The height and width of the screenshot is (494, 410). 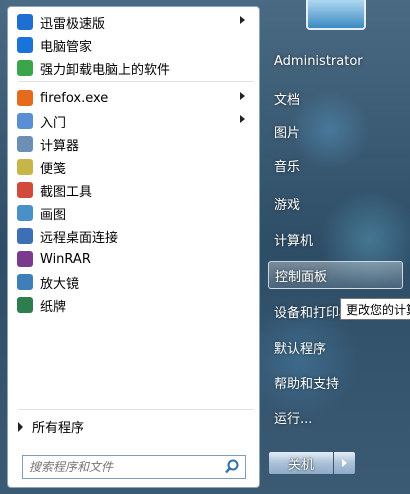 What do you see at coordinates (105, 70) in the screenshot?
I see `menu-item-label: 强力卸载电脑上的软件` at bounding box center [105, 70].